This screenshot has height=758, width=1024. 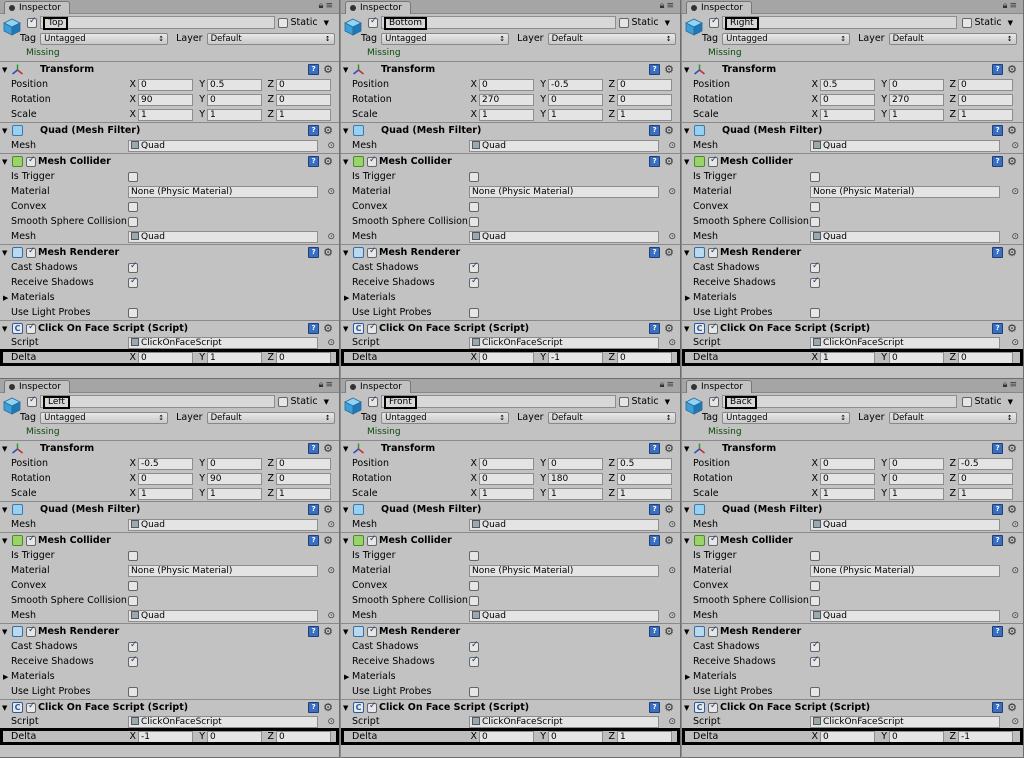 I want to click on scale-z-field: 1, so click(x=303, y=114).